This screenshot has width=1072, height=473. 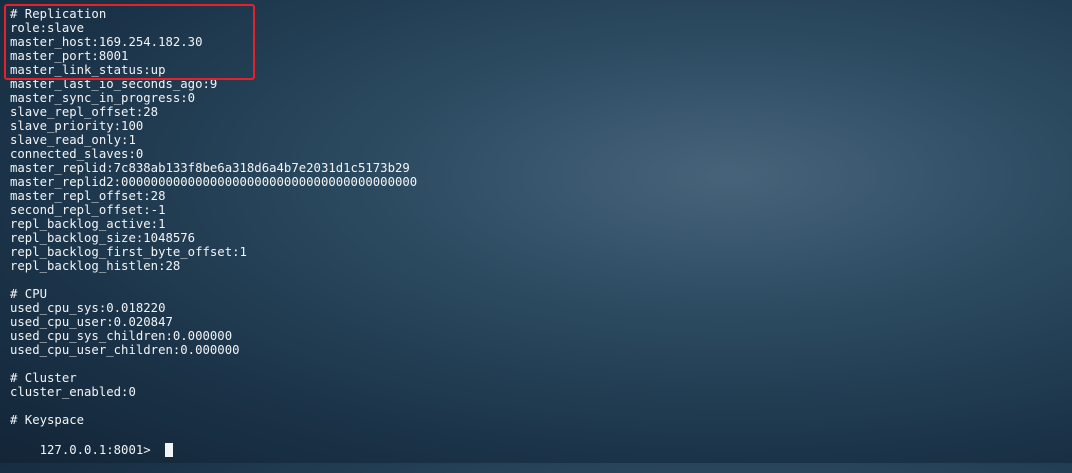 What do you see at coordinates (88, 308) in the screenshot?
I see `output-line-used-cpu-sys: used_cpu_sys:0.018220` at bounding box center [88, 308].